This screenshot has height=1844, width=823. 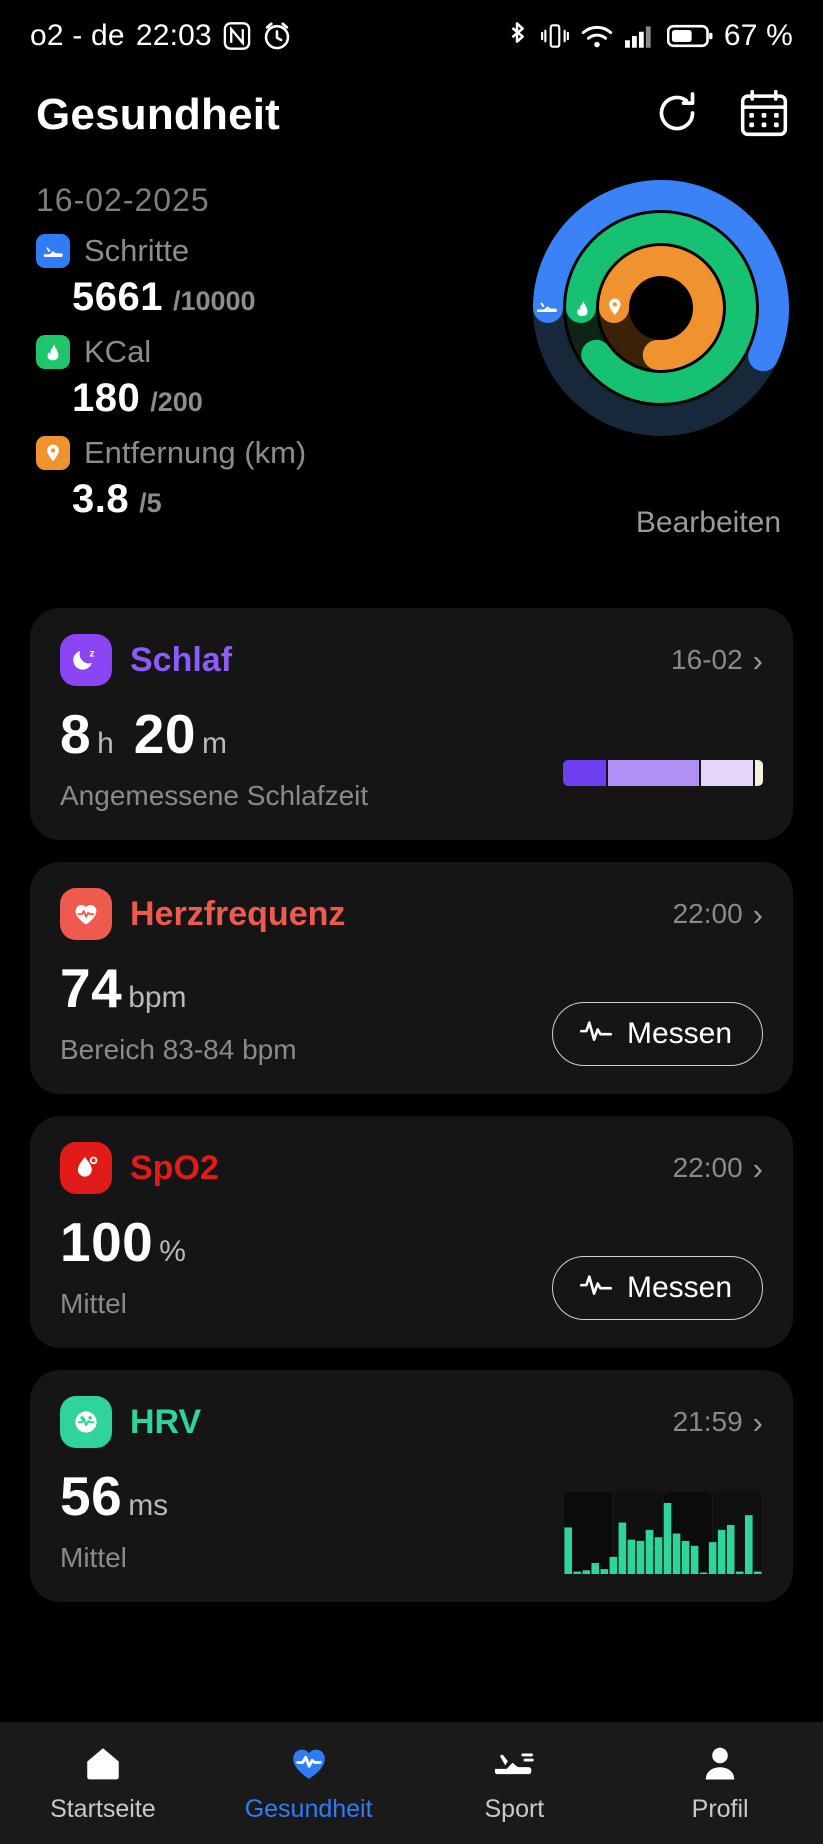 What do you see at coordinates (158, 114) in the screenshot?
I see `page-title: Gesundheit` at bounding box center [158, 114].